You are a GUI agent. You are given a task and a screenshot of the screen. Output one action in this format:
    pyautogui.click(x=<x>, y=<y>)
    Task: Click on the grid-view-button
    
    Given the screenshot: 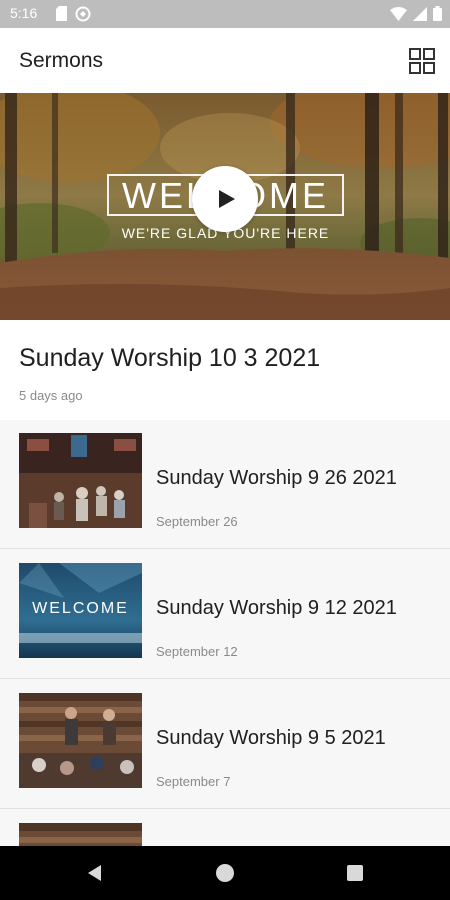 What is the action you would take?
    pyautogui.click(x=422, y=61)
    